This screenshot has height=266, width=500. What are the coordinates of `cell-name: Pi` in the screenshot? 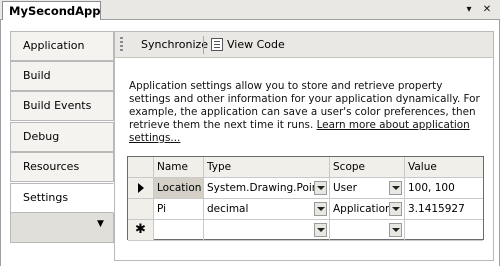 It's located at (179, 209).